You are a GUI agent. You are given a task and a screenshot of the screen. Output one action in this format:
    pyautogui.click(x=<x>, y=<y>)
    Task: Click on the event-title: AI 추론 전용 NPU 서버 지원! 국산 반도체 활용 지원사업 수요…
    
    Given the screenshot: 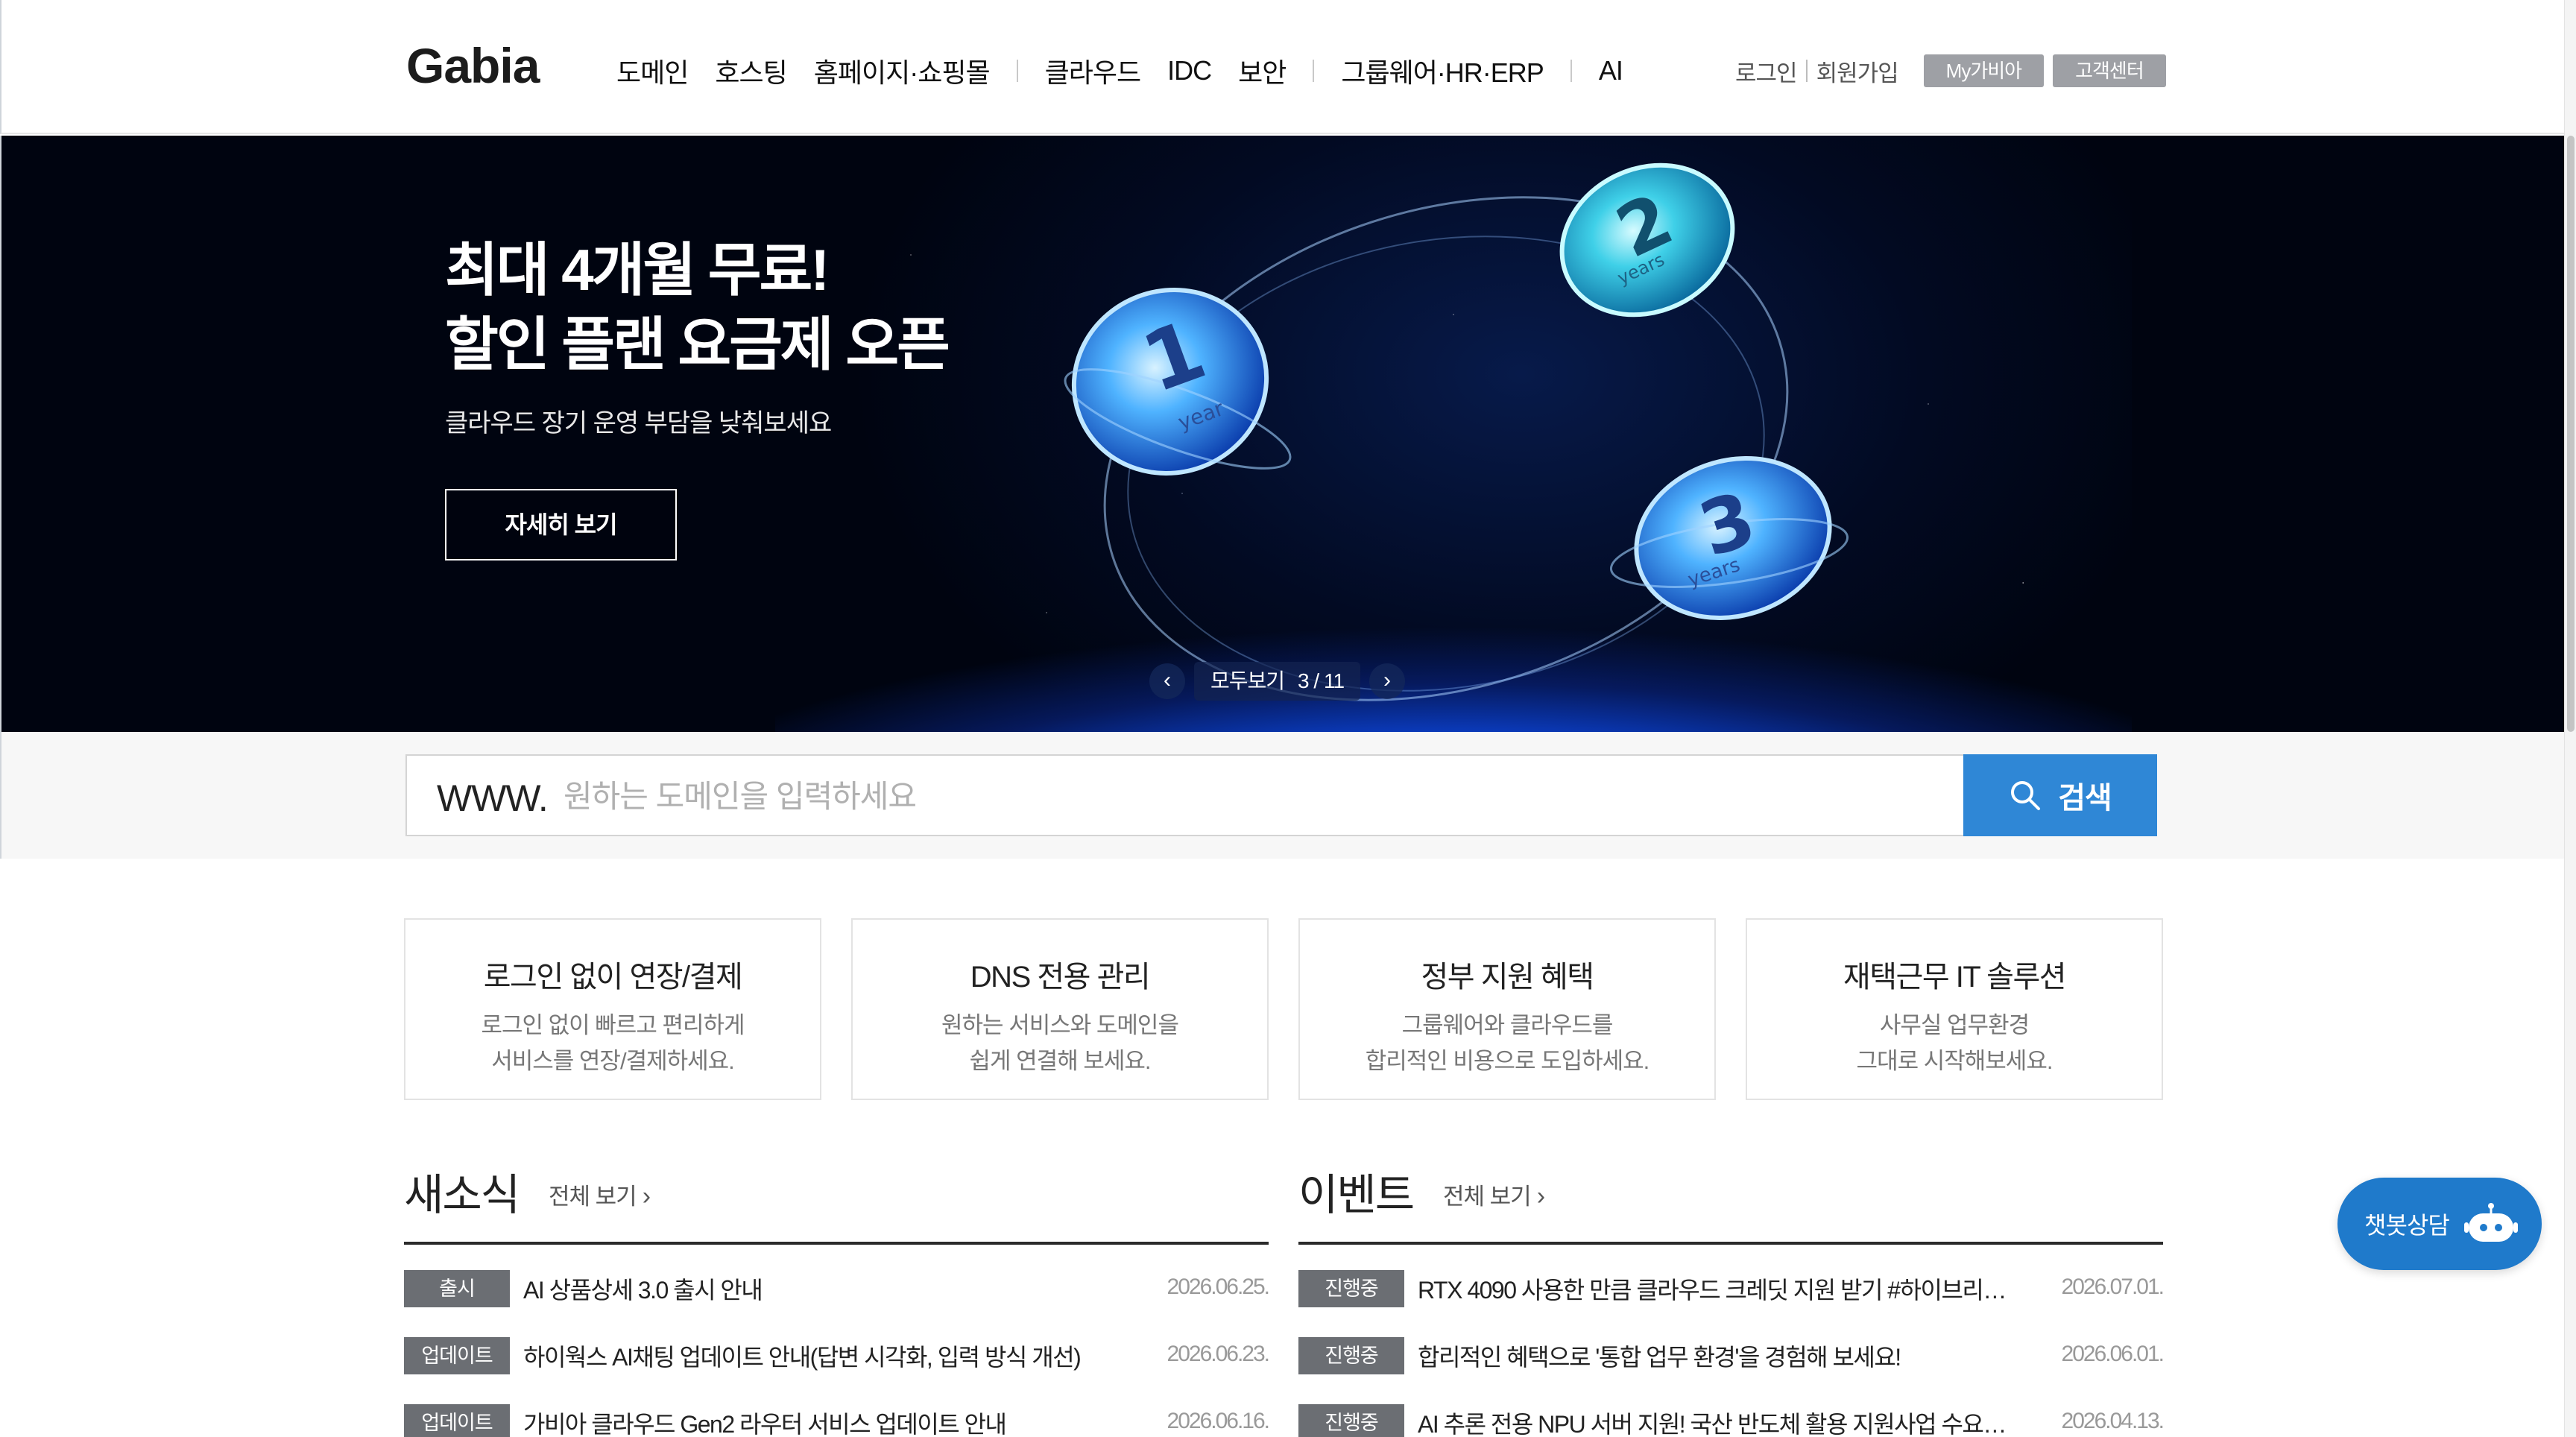 What is the action you would take?
    pyautogui.click(x=1712, y=1424)
    